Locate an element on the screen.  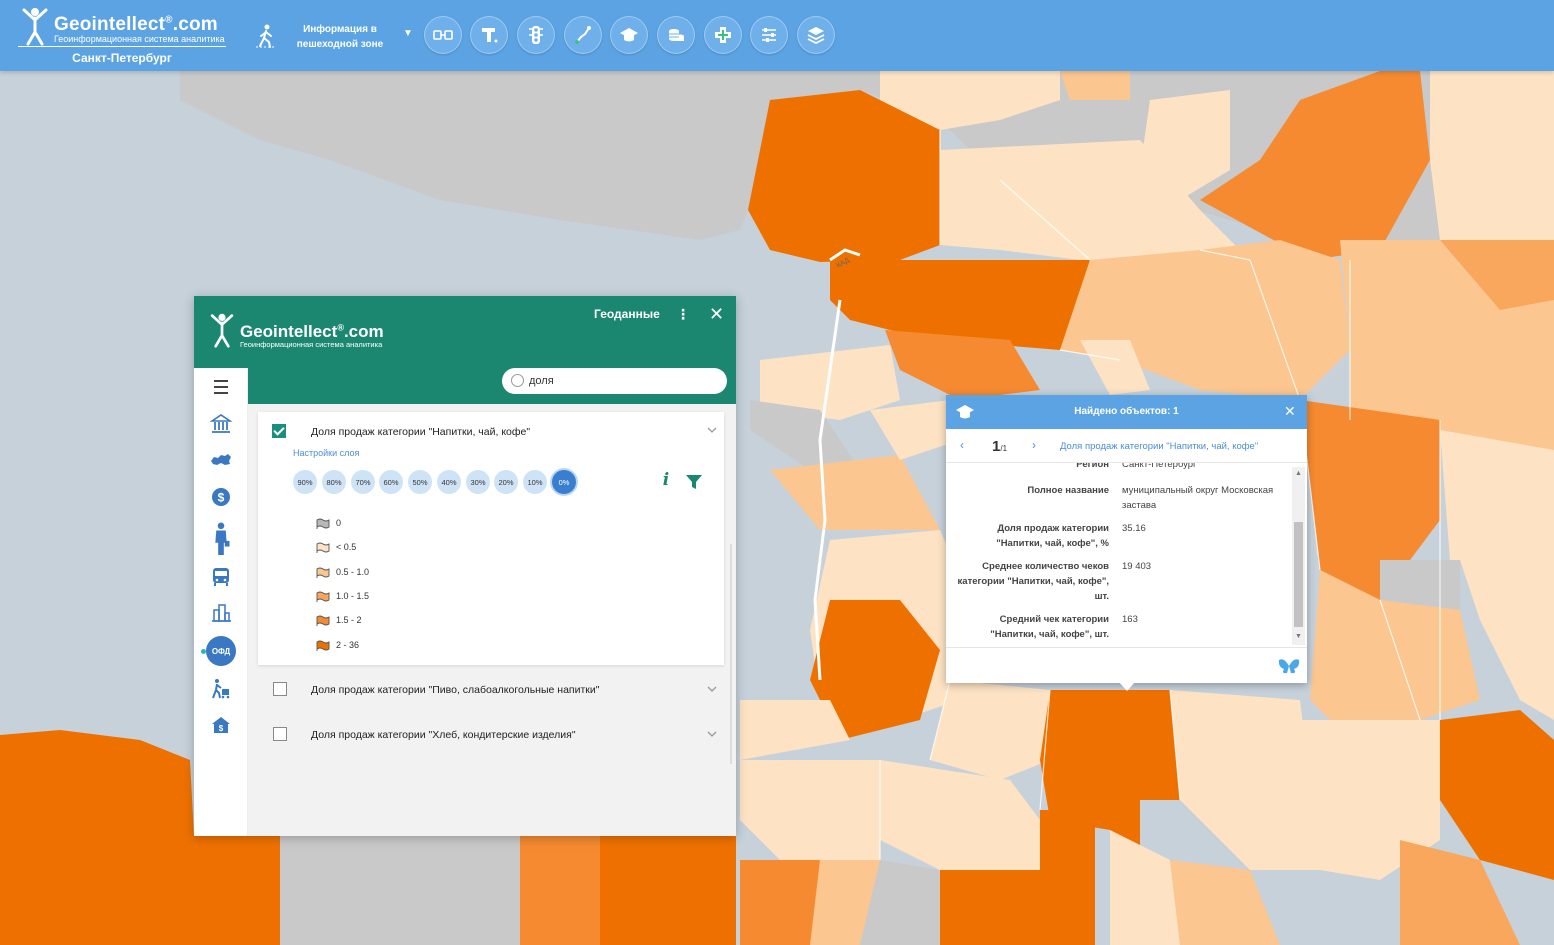
graduation-cap-icon is located at coordinates (629, 35).